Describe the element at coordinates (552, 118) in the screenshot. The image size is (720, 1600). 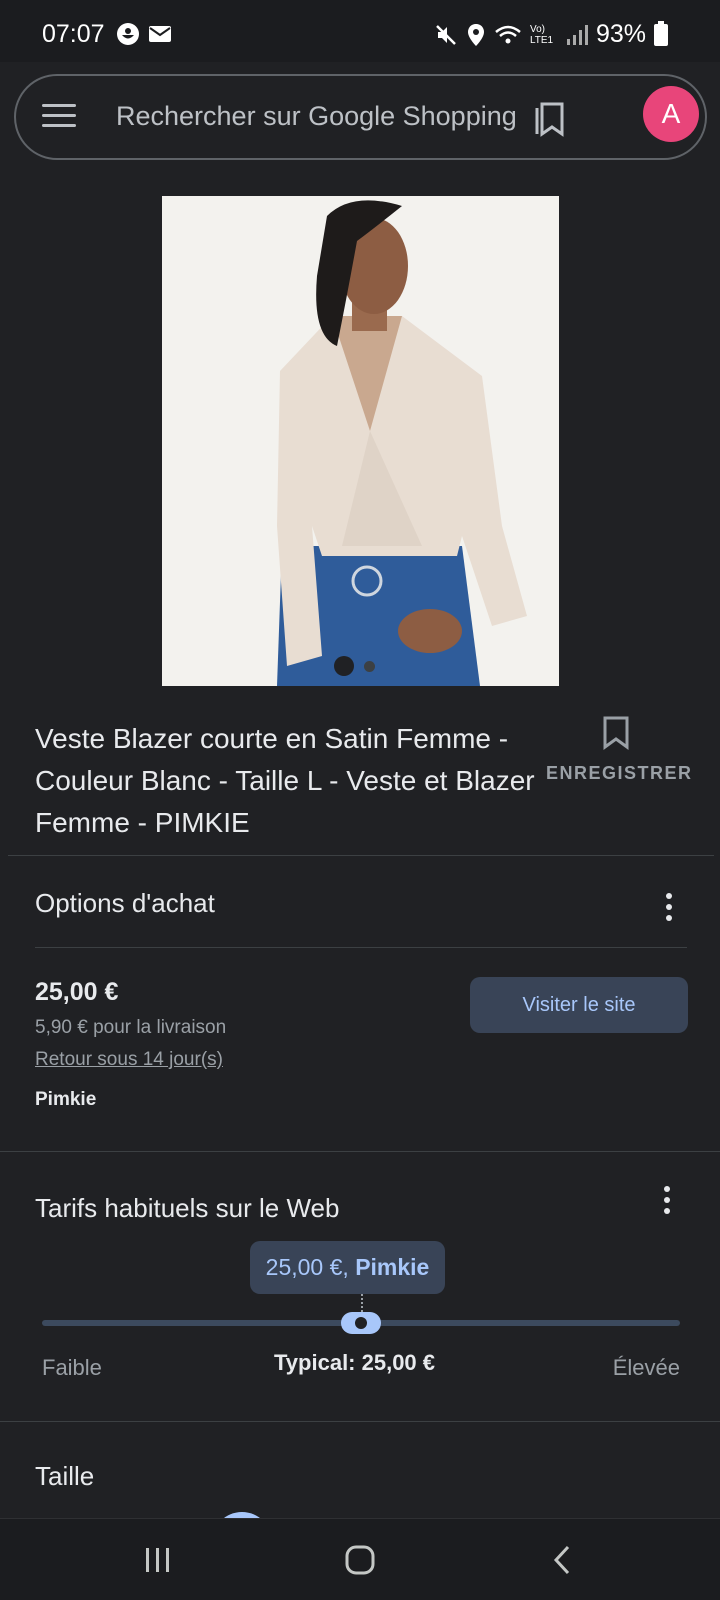
I see `saved-items-icon` at that location.